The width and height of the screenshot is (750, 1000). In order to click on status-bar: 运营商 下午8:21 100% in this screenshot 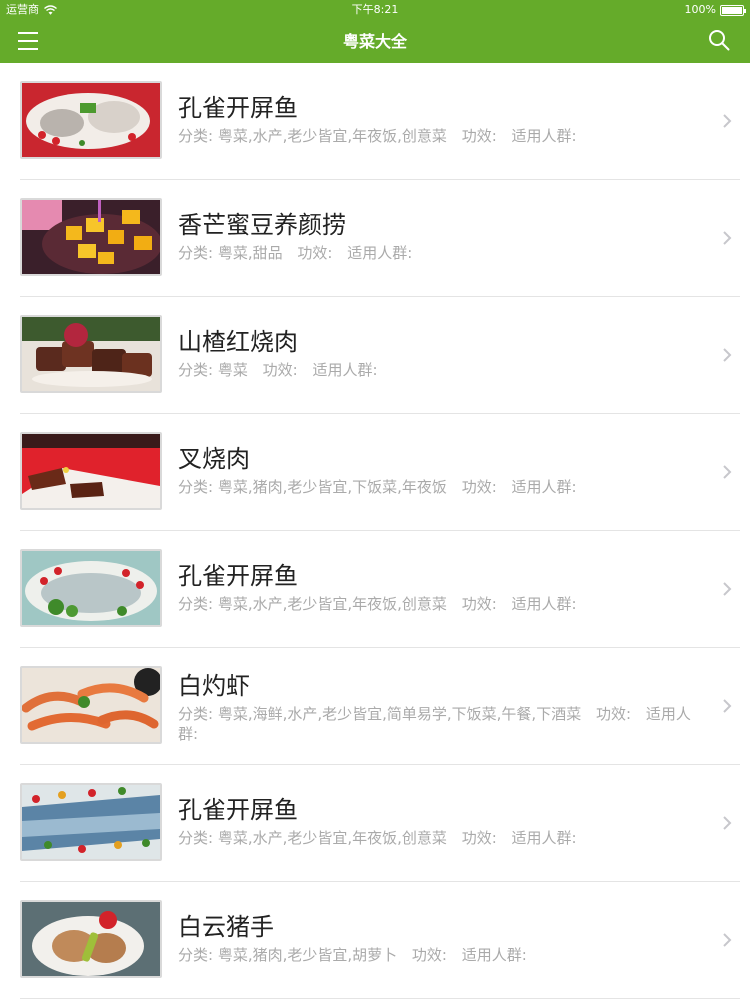, I will do `click(375, 10)`.